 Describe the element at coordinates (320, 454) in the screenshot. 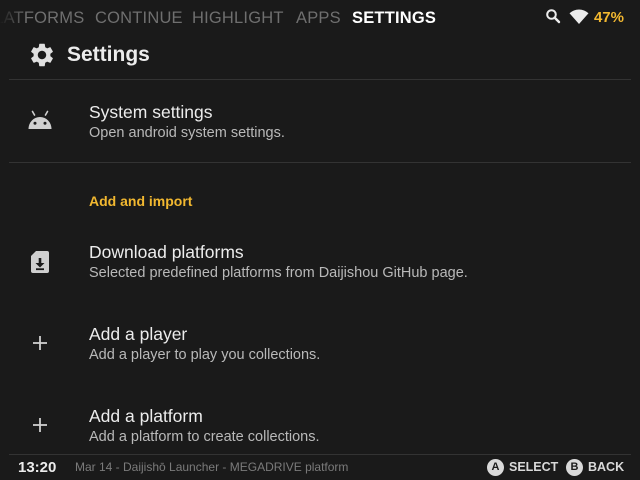

I see `bottom-divider` at that location.